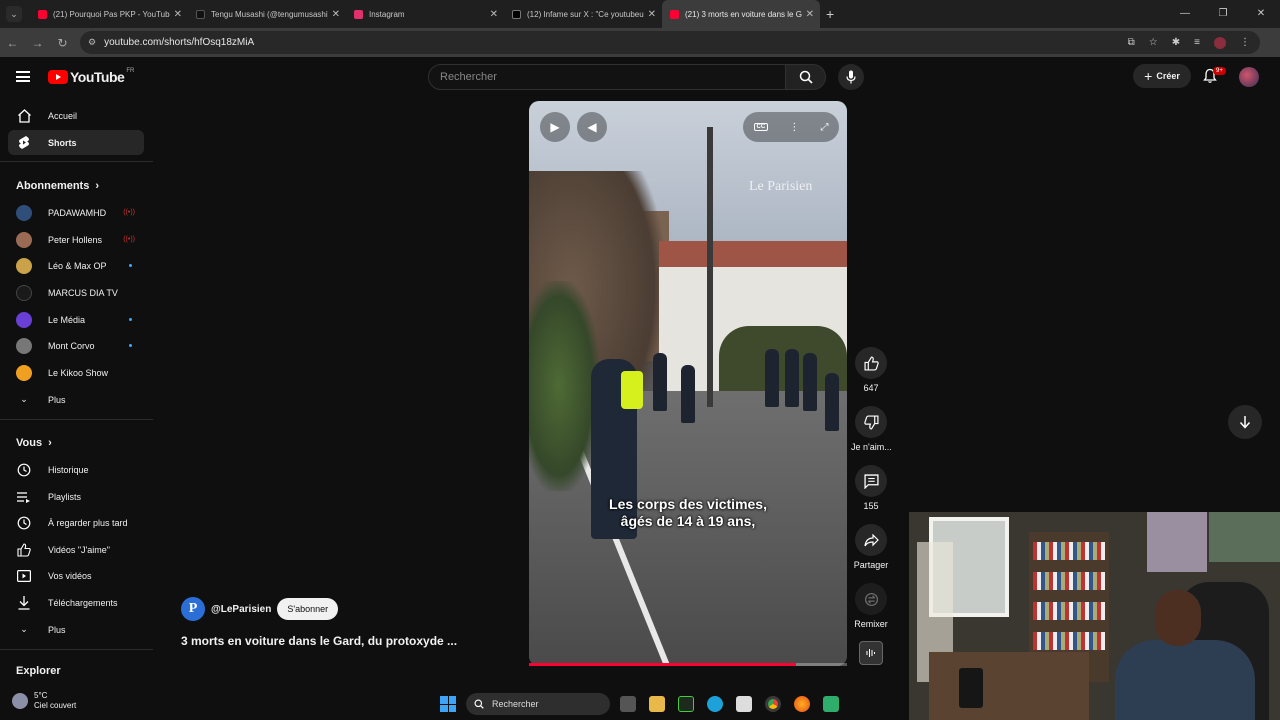  What do you see at coordinates (607, 77) in the screenshot?
I see `search-input: Rechercher` at bounding box center [607, 77].